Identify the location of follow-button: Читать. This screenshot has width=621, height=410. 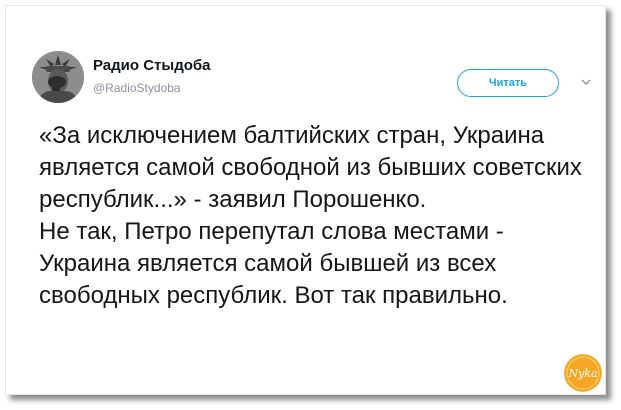
(508, 83).